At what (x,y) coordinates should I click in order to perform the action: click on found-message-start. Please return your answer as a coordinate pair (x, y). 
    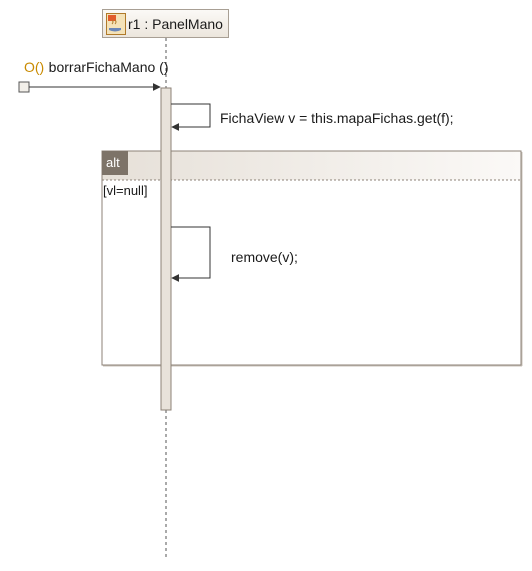
    Looking at the image, I should click on (24, 87).